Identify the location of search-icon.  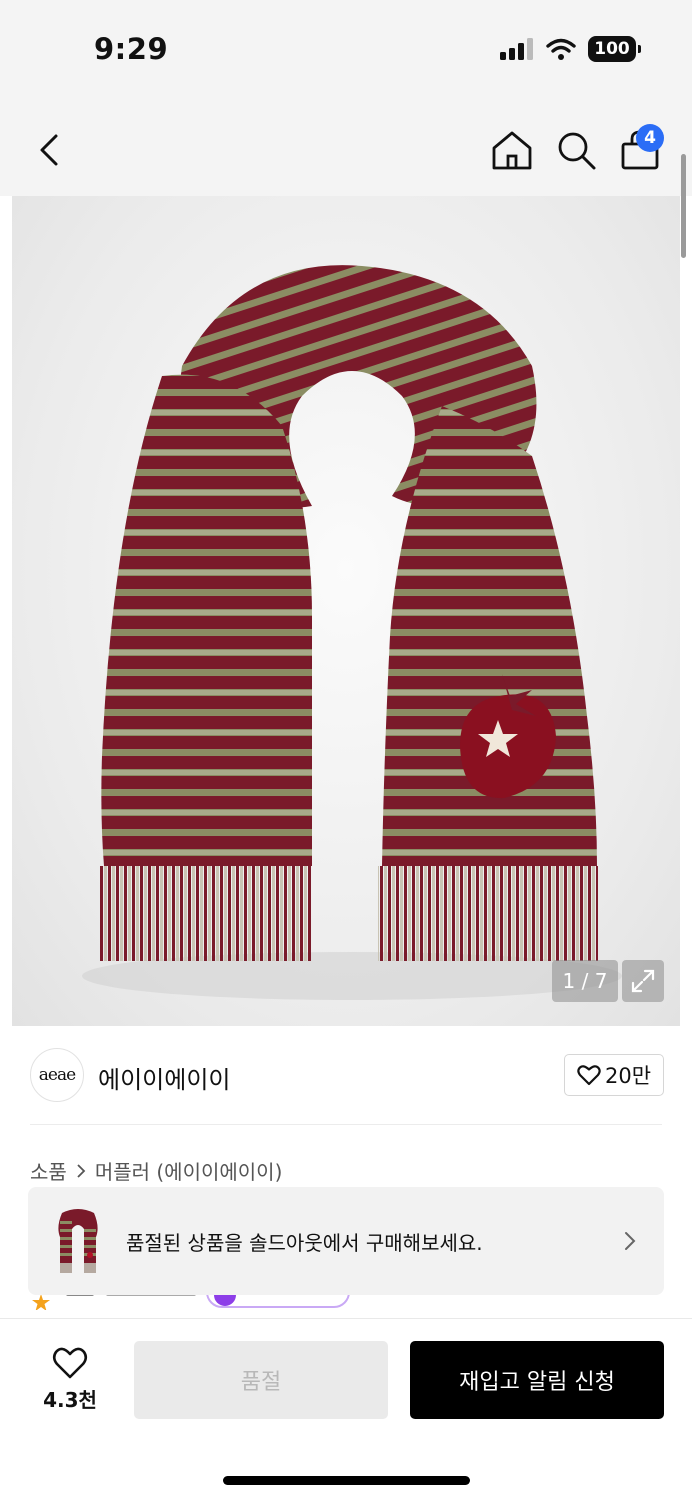
(576, 150).